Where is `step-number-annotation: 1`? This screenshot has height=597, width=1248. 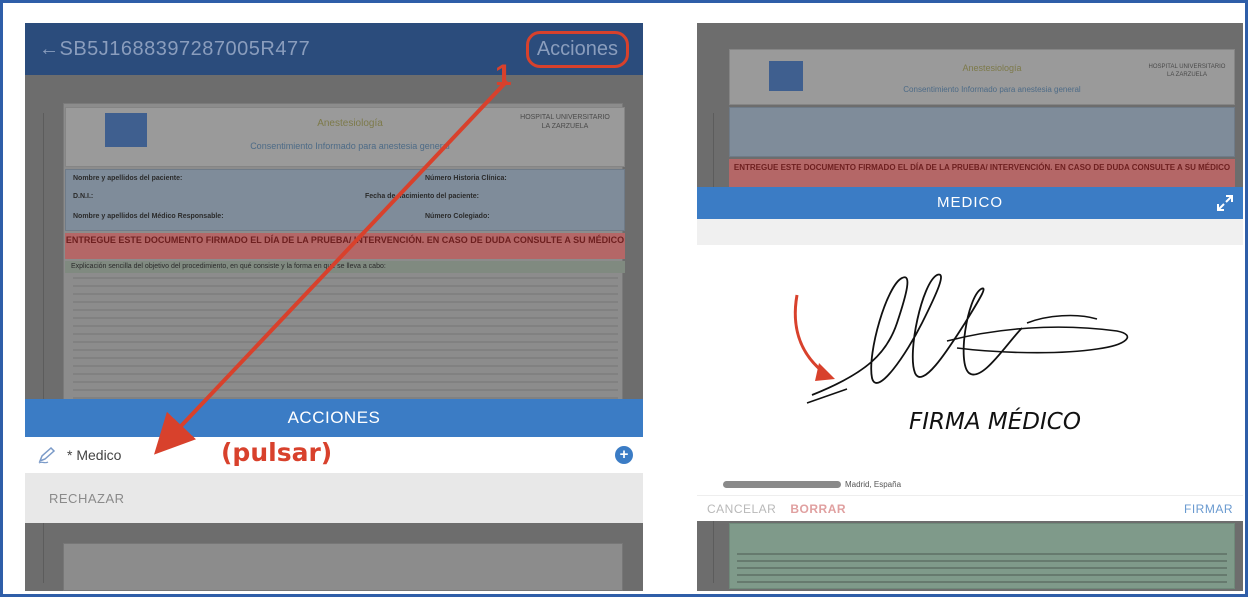
step-number-annotation: 1 is located at coordinates (503, 75).